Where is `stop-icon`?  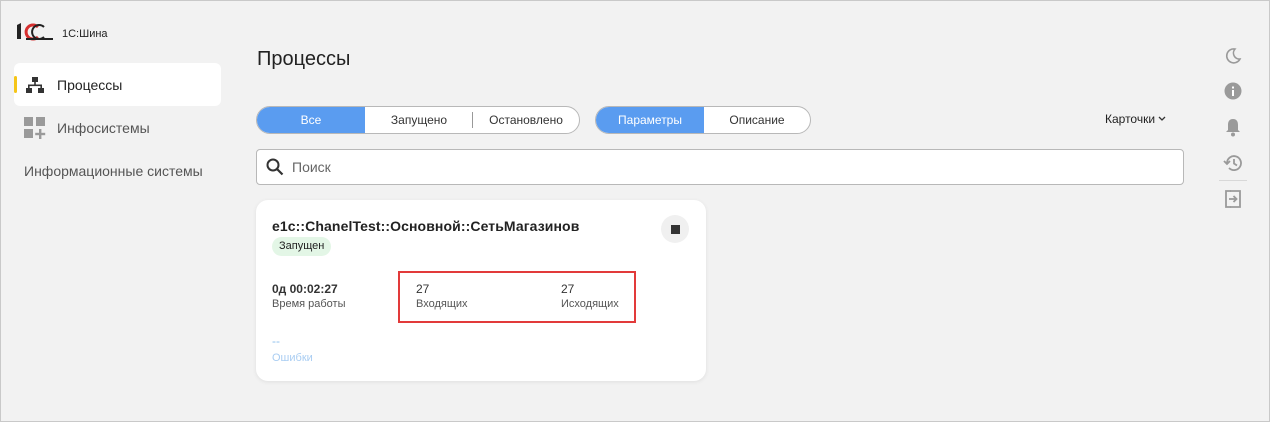
stop-icon is located at coordinates (675, 229).